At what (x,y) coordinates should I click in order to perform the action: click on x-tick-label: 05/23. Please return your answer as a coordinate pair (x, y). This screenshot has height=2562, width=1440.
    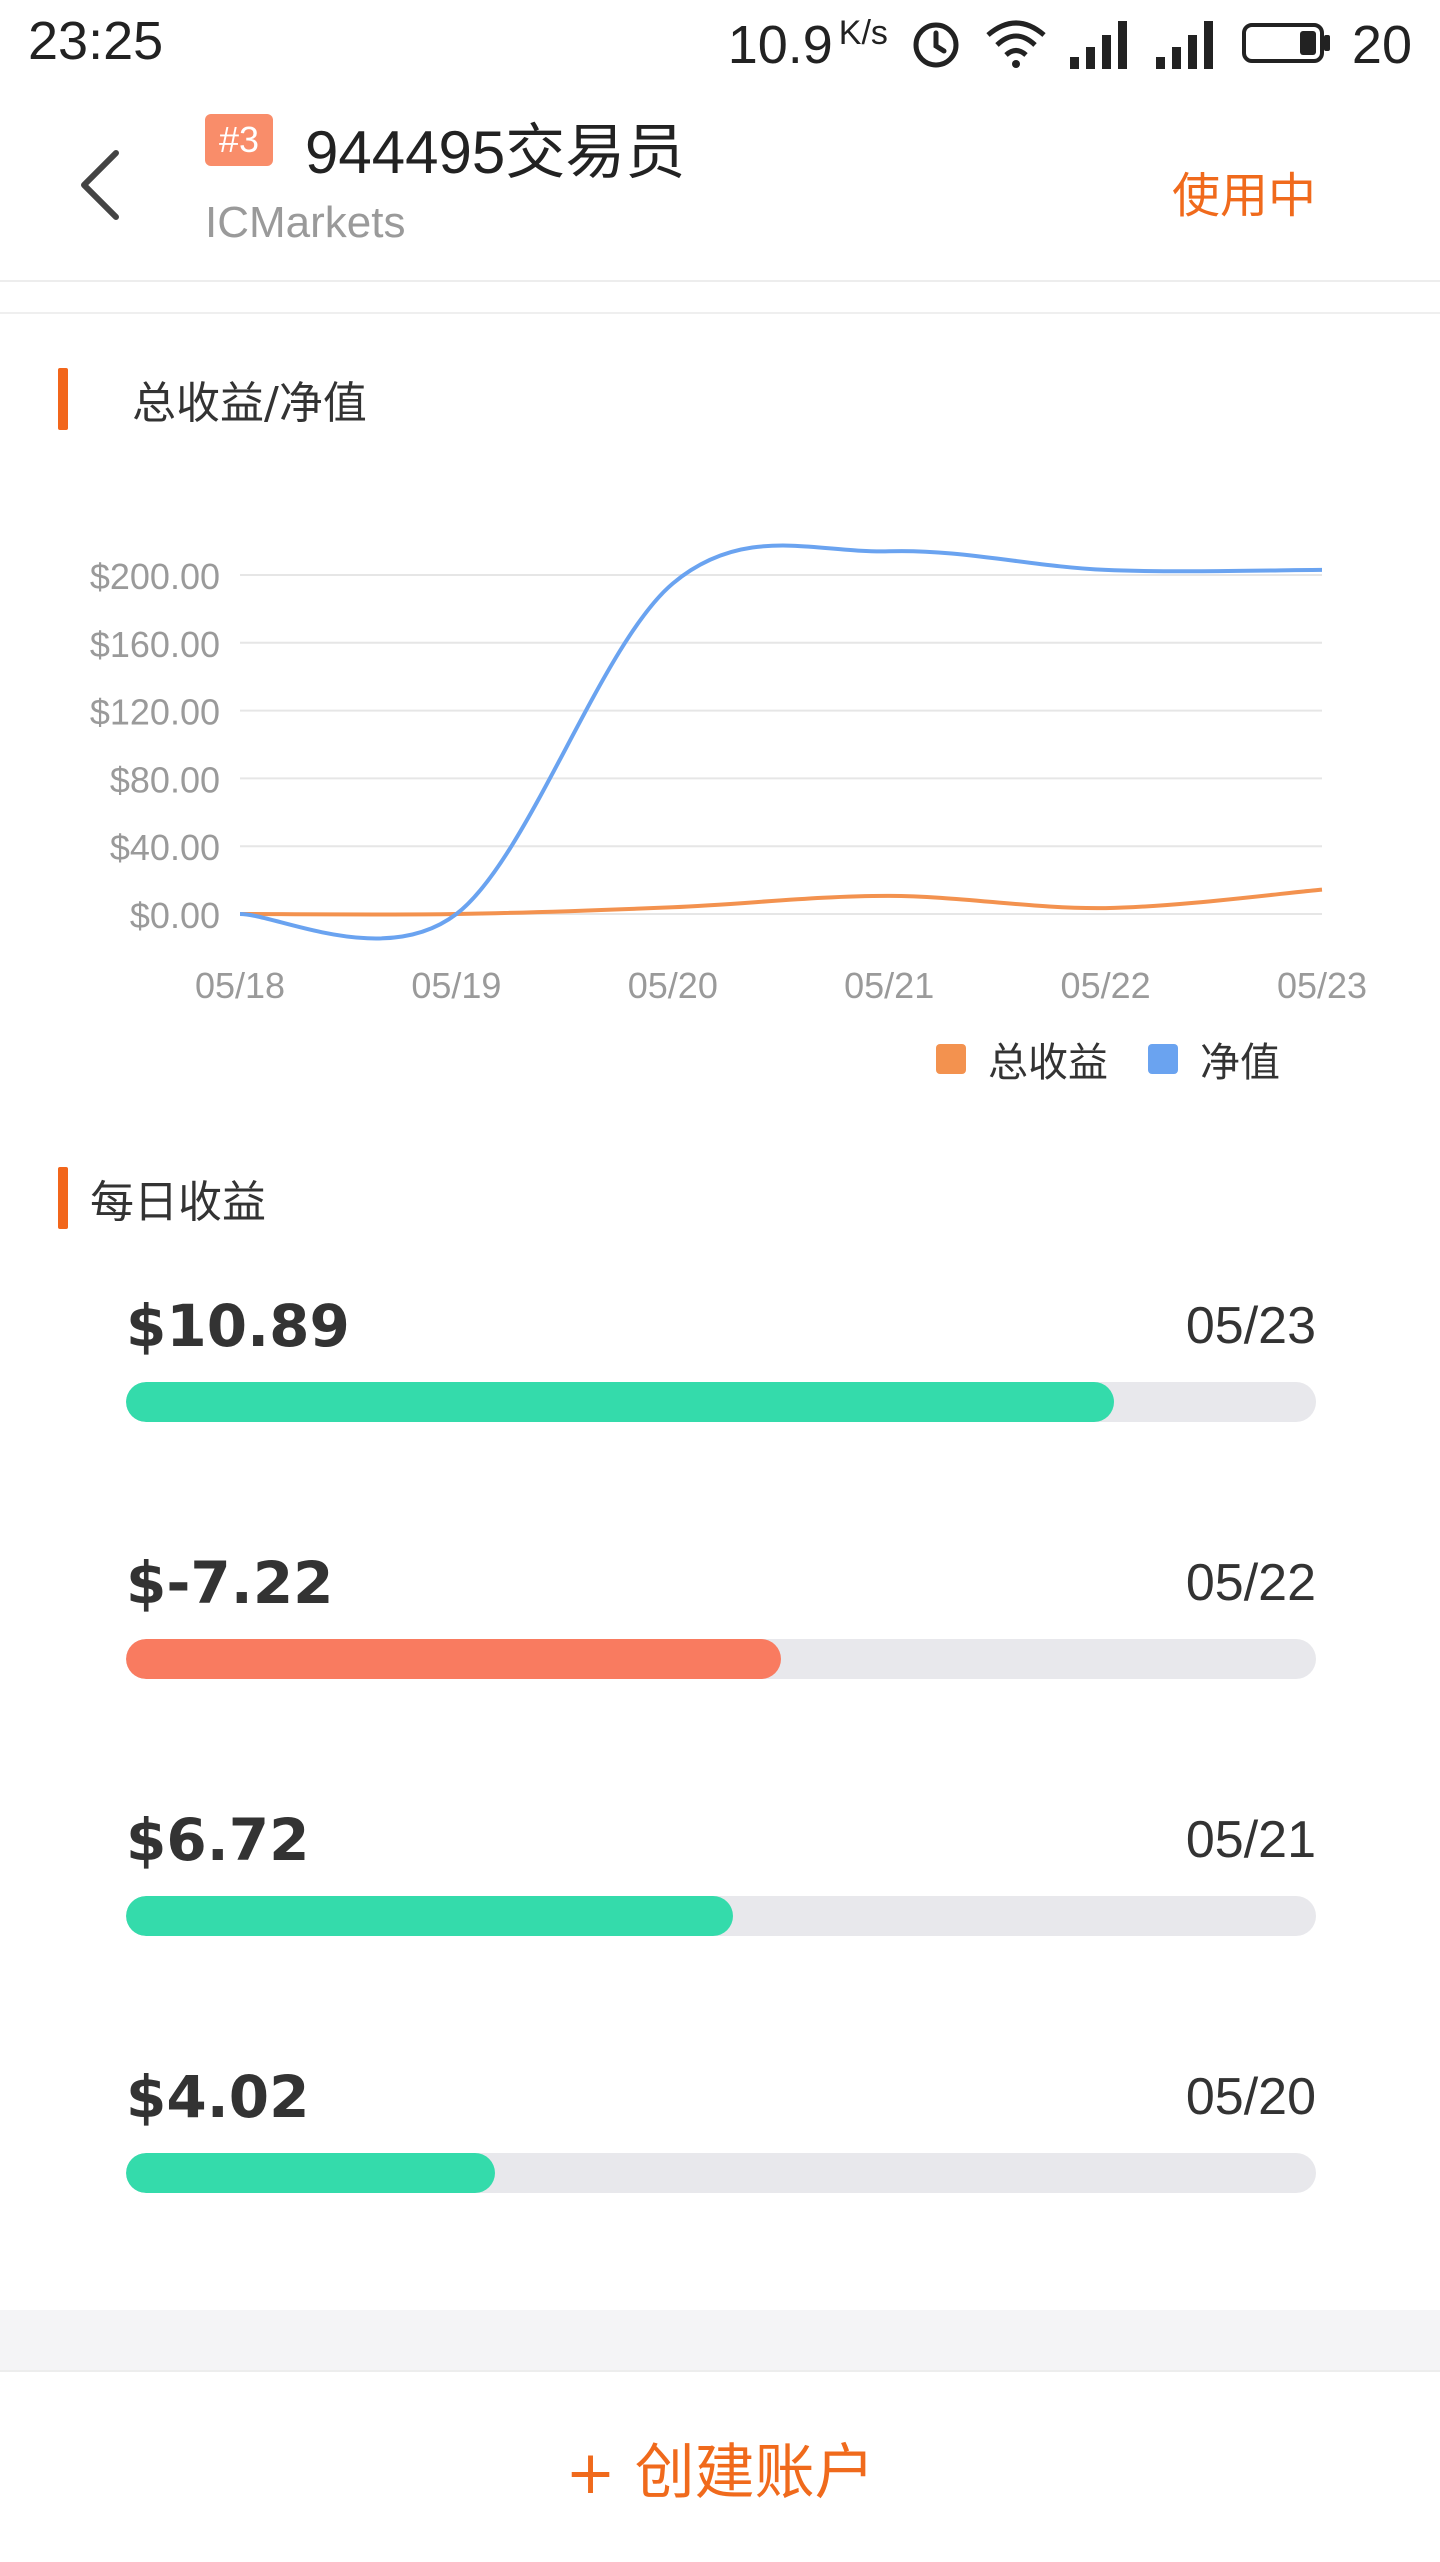
    Looking at the image, I should click on (1322, 985).